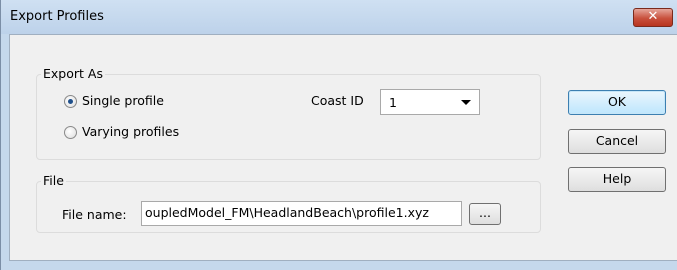  I want to click on close-icon: ✕, so click(653, 16).